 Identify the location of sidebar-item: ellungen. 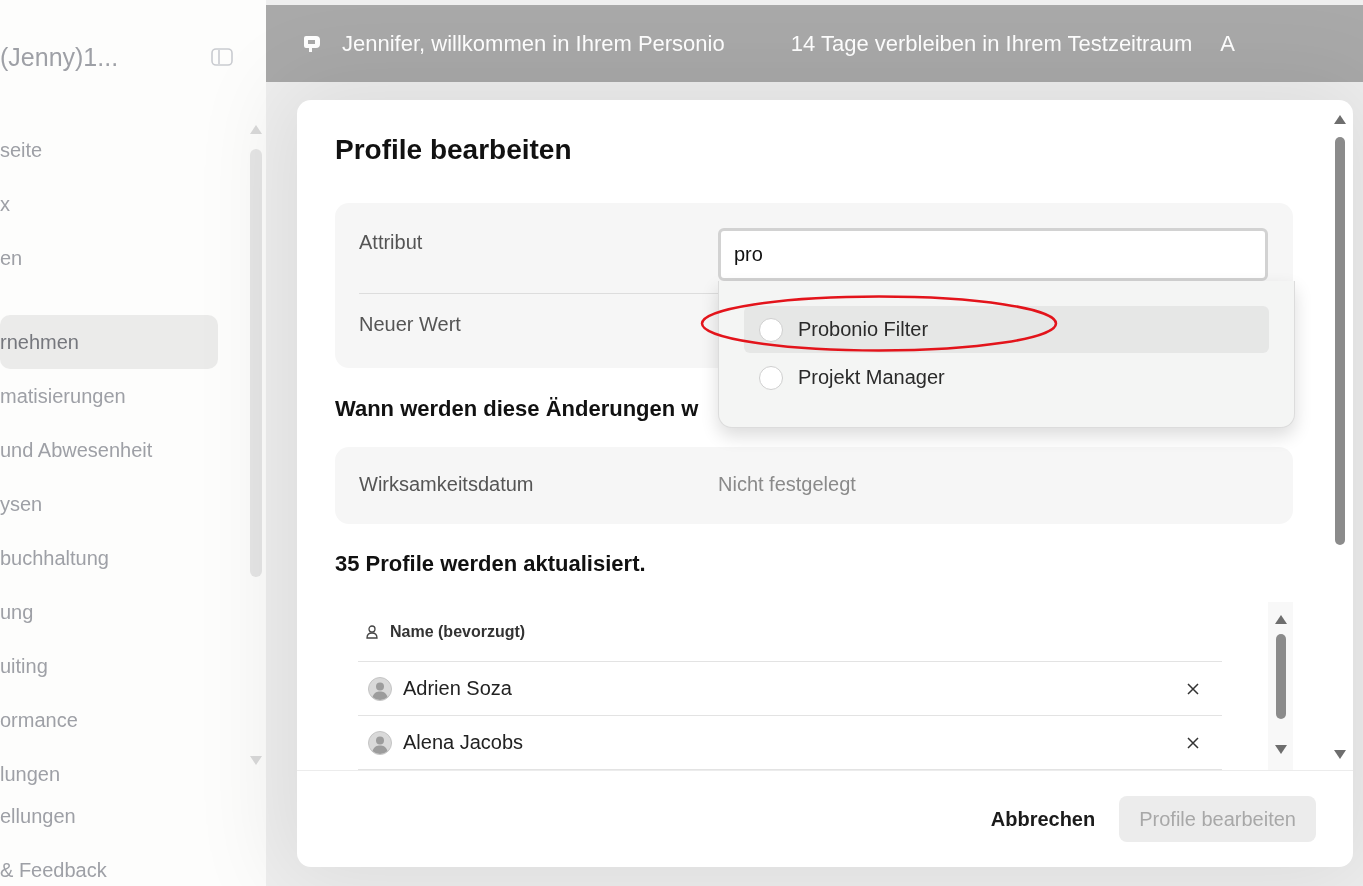
(133, 816).